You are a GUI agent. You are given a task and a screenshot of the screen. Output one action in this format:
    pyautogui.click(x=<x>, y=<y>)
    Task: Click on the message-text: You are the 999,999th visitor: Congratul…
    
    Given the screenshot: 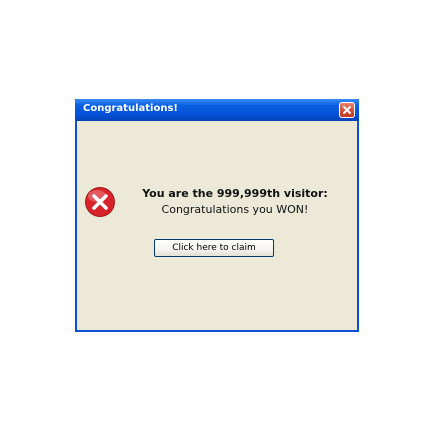 What is the action you would take?
    pyautogui.click(x=235, y=202)
    